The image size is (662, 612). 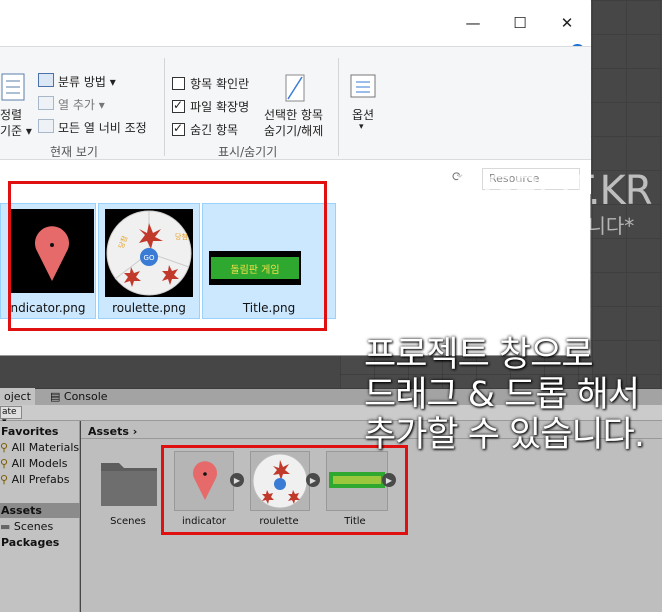 I want to click on highlight-box-files, so click(x=167, y=256).